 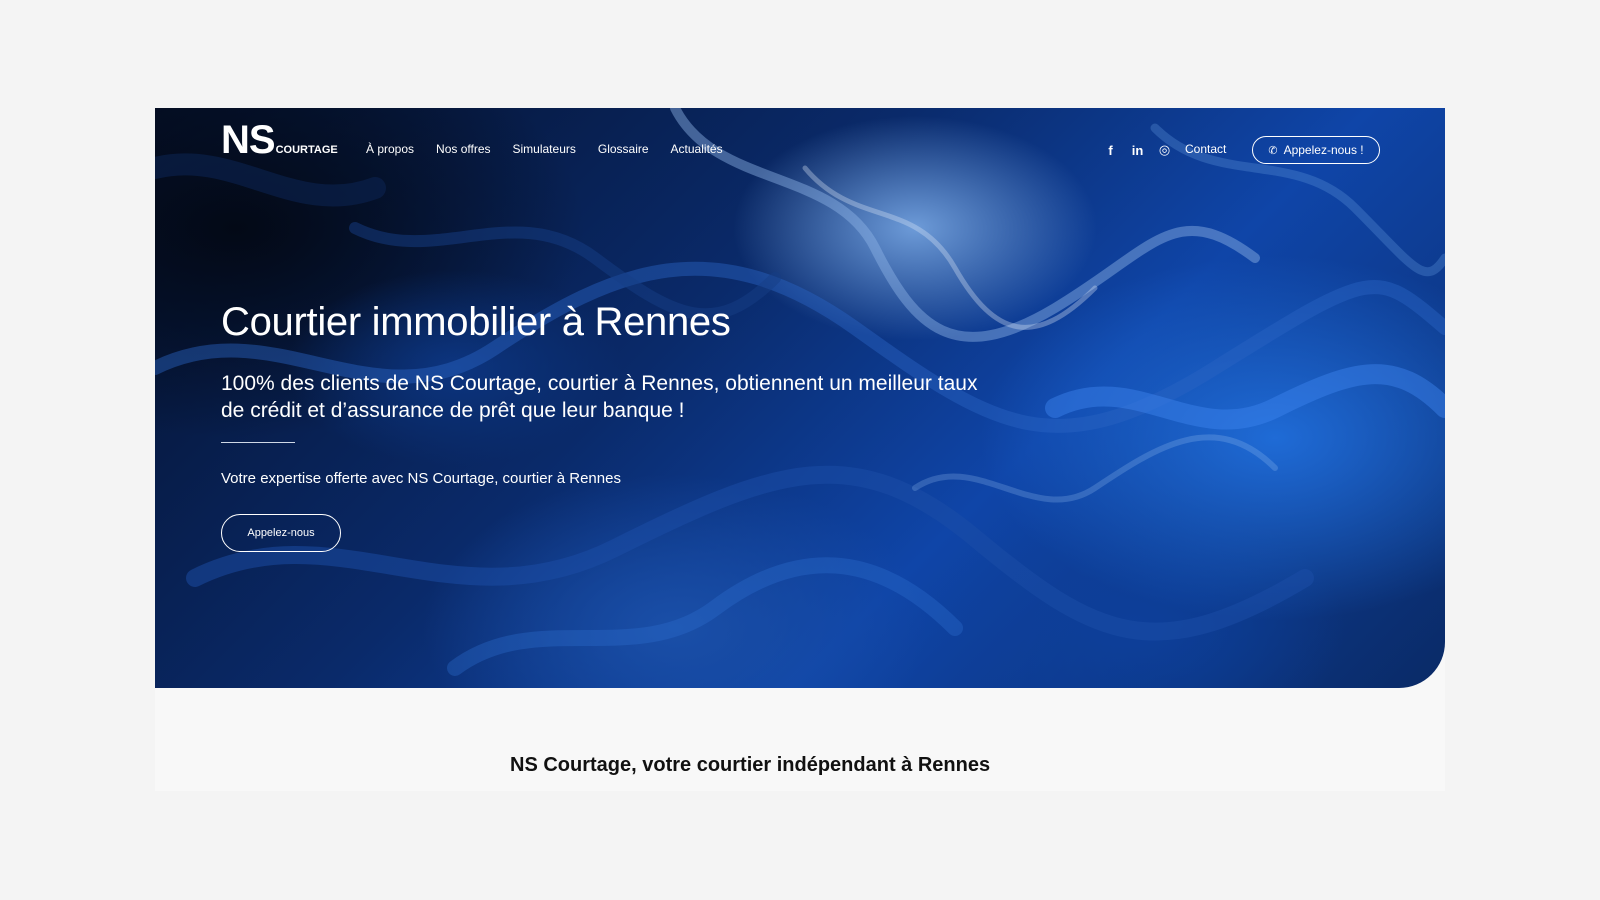 I want to click on logo-wordmark: COURTAGE, so click(x=306, y=150).